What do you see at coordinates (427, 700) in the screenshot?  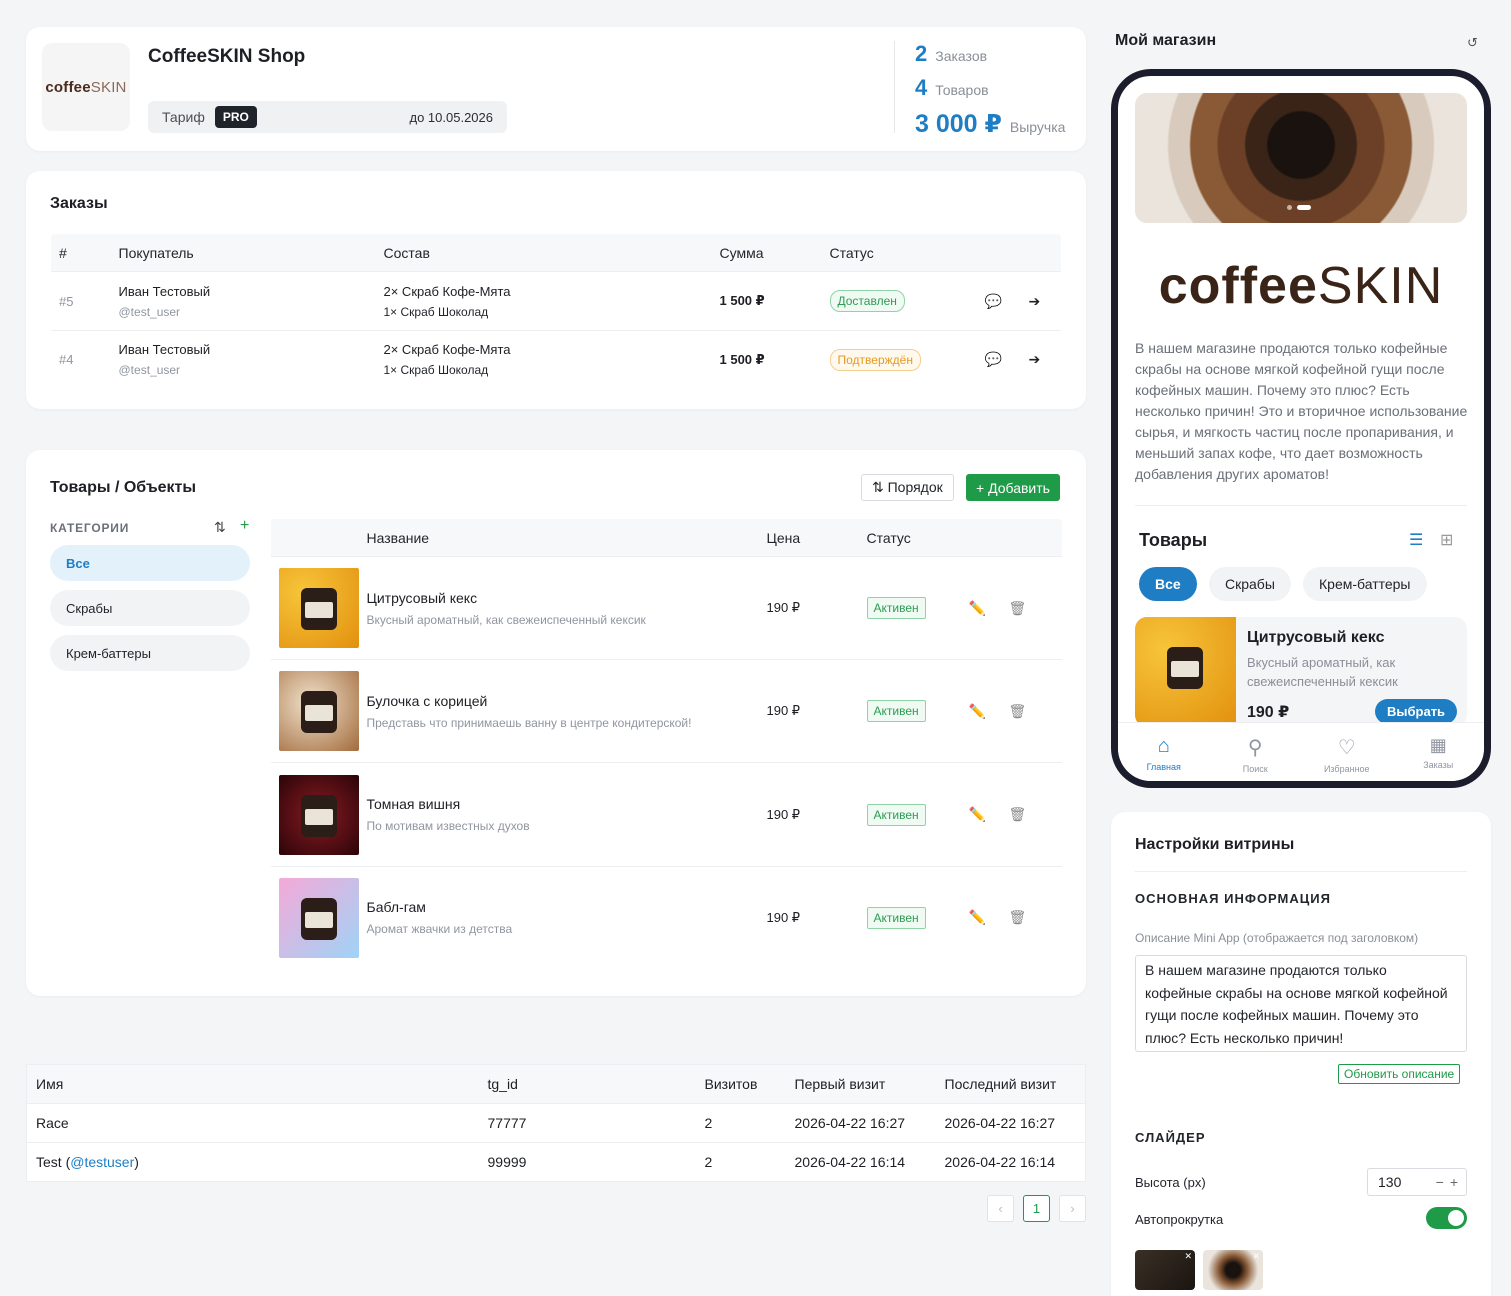 I see `product-name: Булочка с корицей` at bounding box center [427, 700].